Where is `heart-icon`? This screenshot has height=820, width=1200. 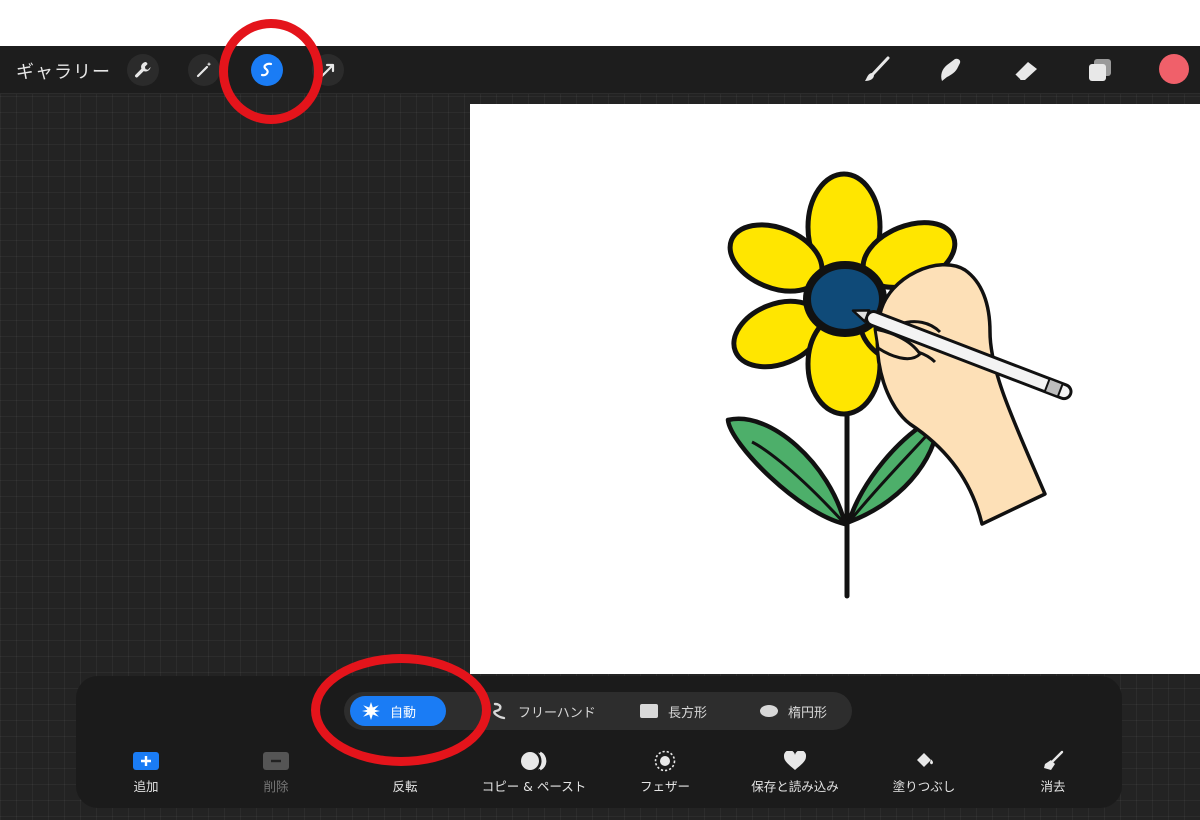
heart-icon is located at coordinates (795, 760).